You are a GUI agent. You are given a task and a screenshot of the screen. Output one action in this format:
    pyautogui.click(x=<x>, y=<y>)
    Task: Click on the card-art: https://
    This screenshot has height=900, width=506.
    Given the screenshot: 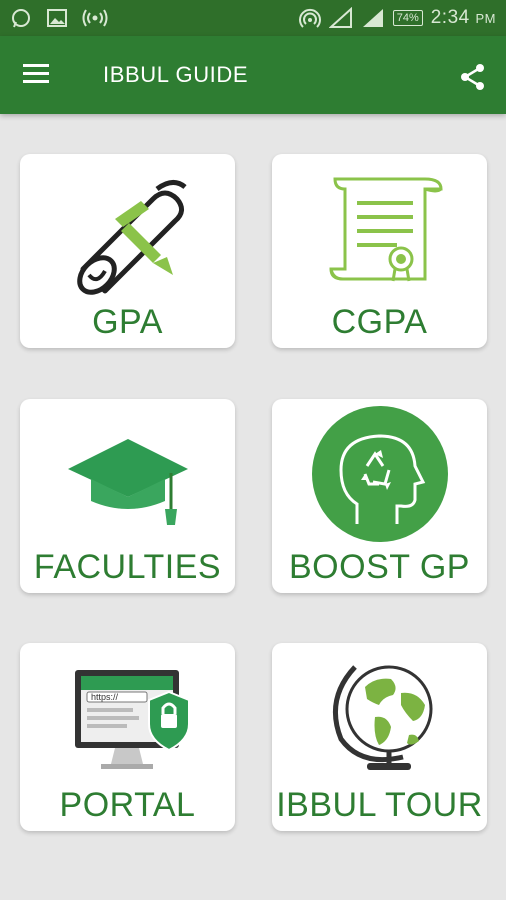 What is the action you would take?
    pyautogui.click(x=127, y=718)
    